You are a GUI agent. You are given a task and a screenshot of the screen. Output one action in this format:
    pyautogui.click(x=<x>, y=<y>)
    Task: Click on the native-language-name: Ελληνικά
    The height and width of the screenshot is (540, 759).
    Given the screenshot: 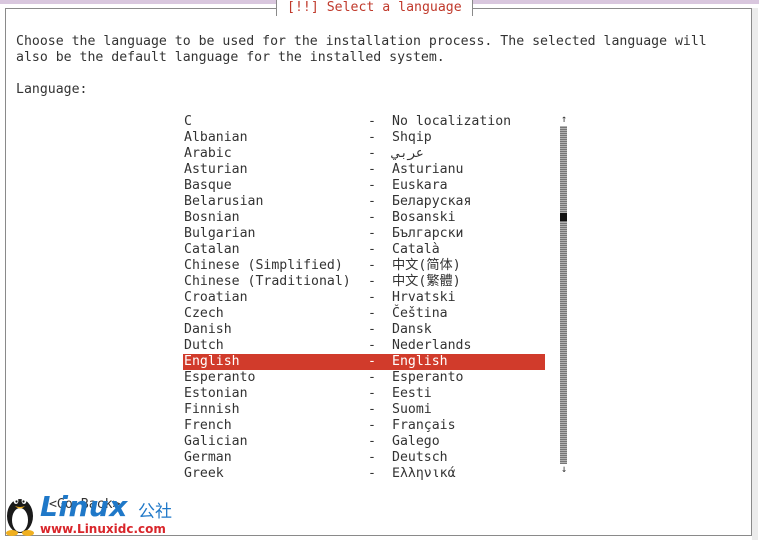 What is the action you would take?
    pyautogui.click(x=424, y=473)
    